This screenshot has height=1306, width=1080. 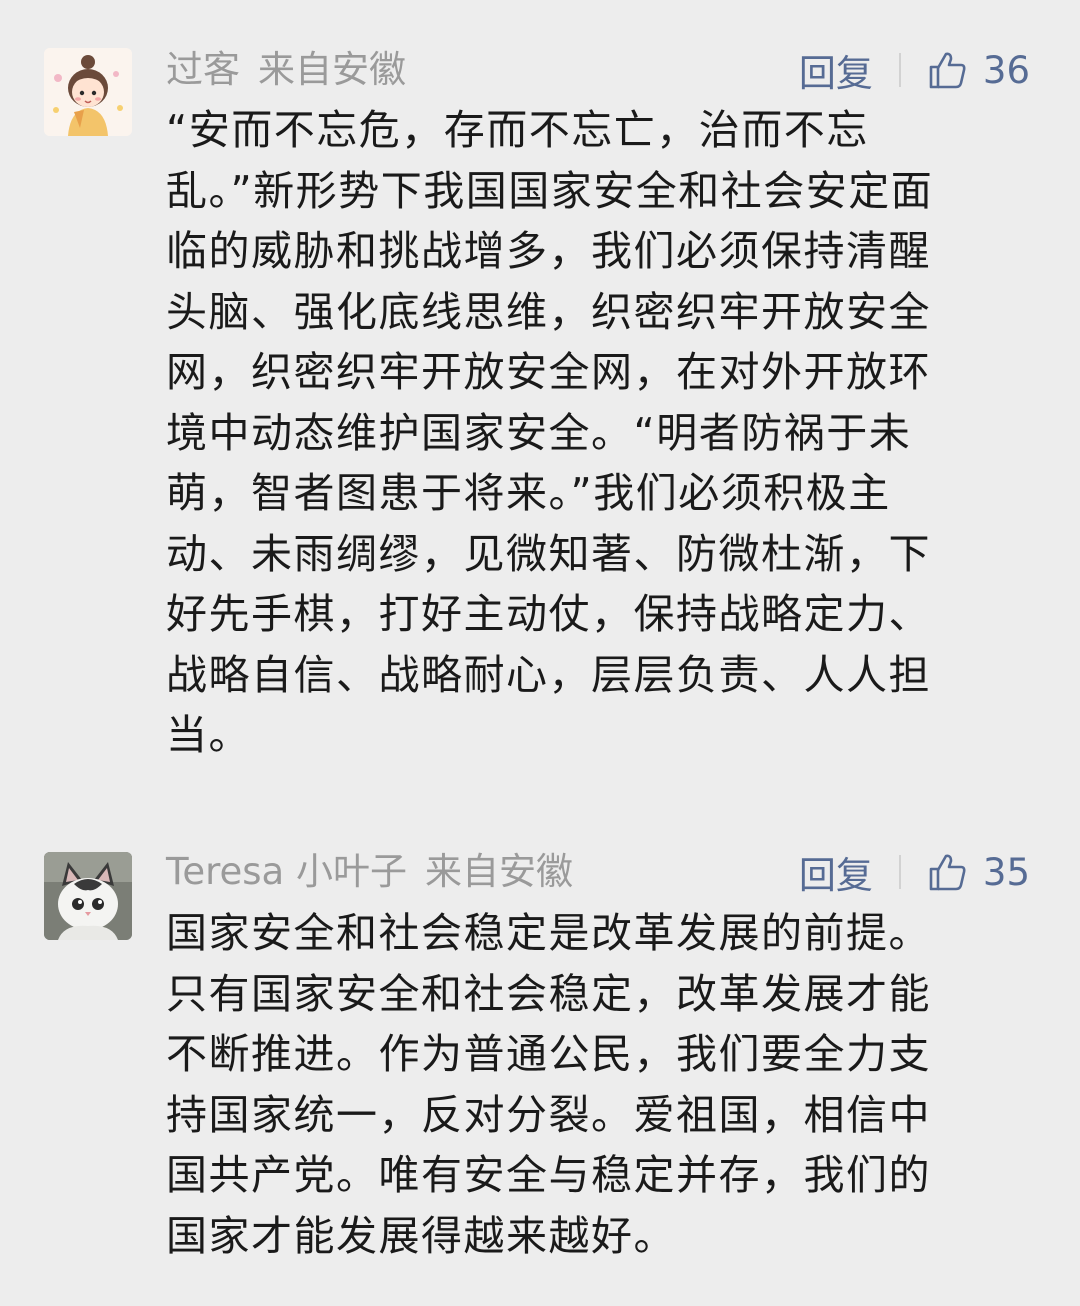 I want to click on username: 过客, so click(x=203, y=69).